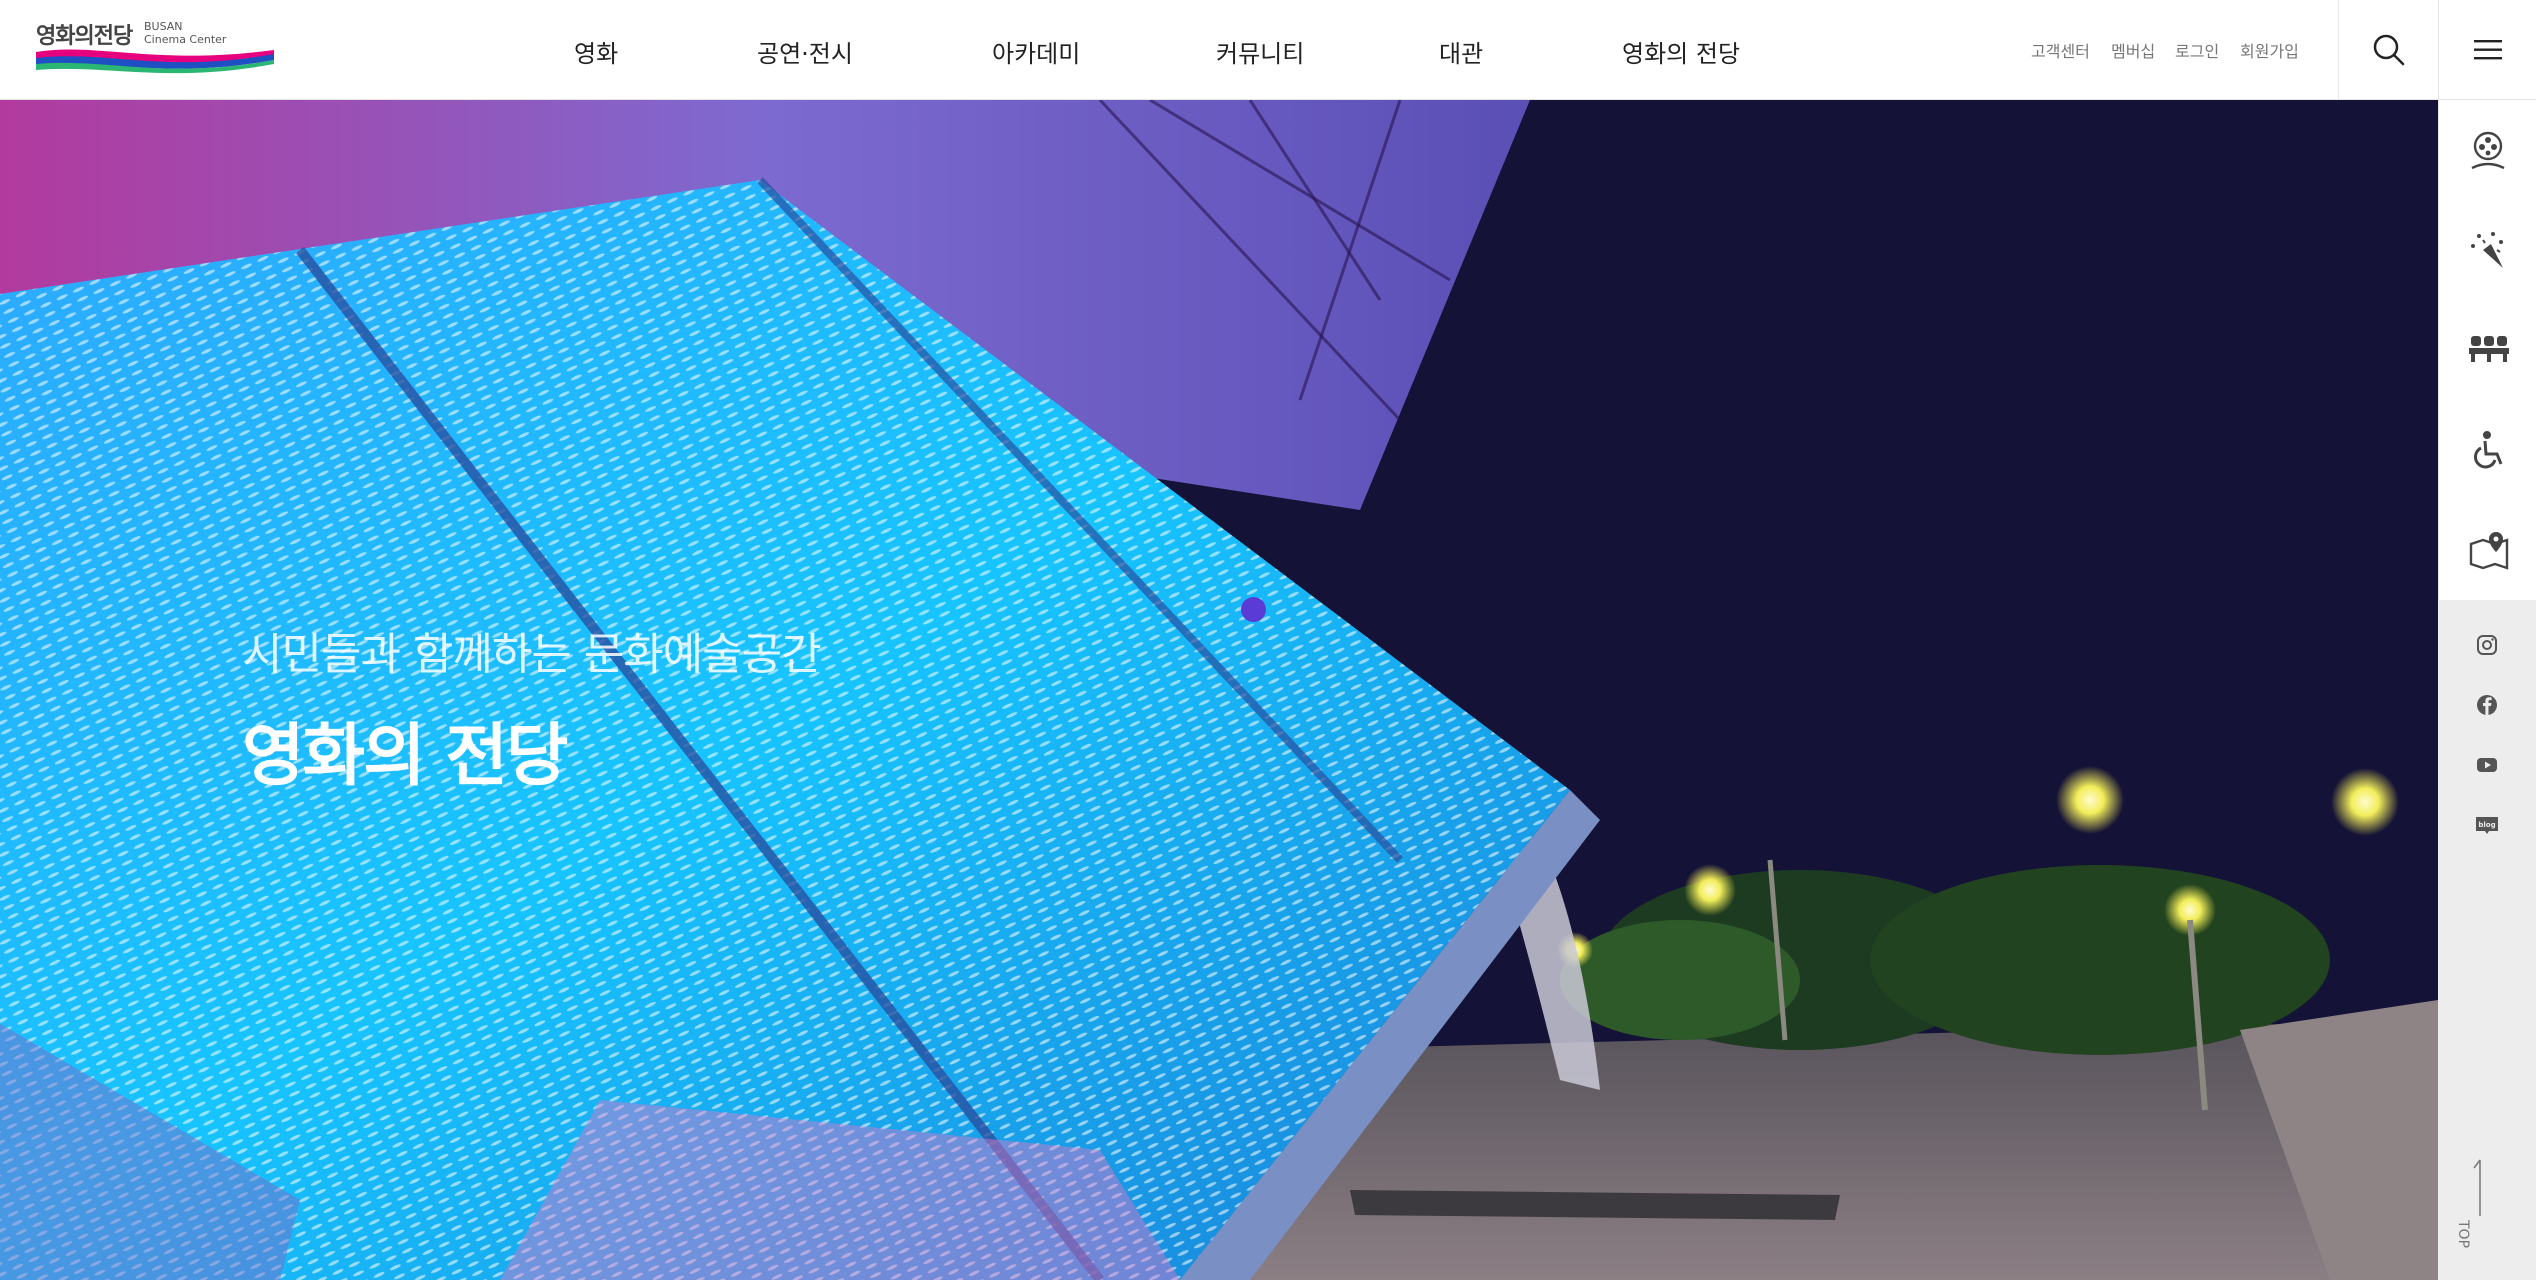 Image resolution: width=2536 pixels, height=1280 pixels. I want to click on hero-subtitle: 시민들과 함께하는 문화예술공간, so click(532, 654).